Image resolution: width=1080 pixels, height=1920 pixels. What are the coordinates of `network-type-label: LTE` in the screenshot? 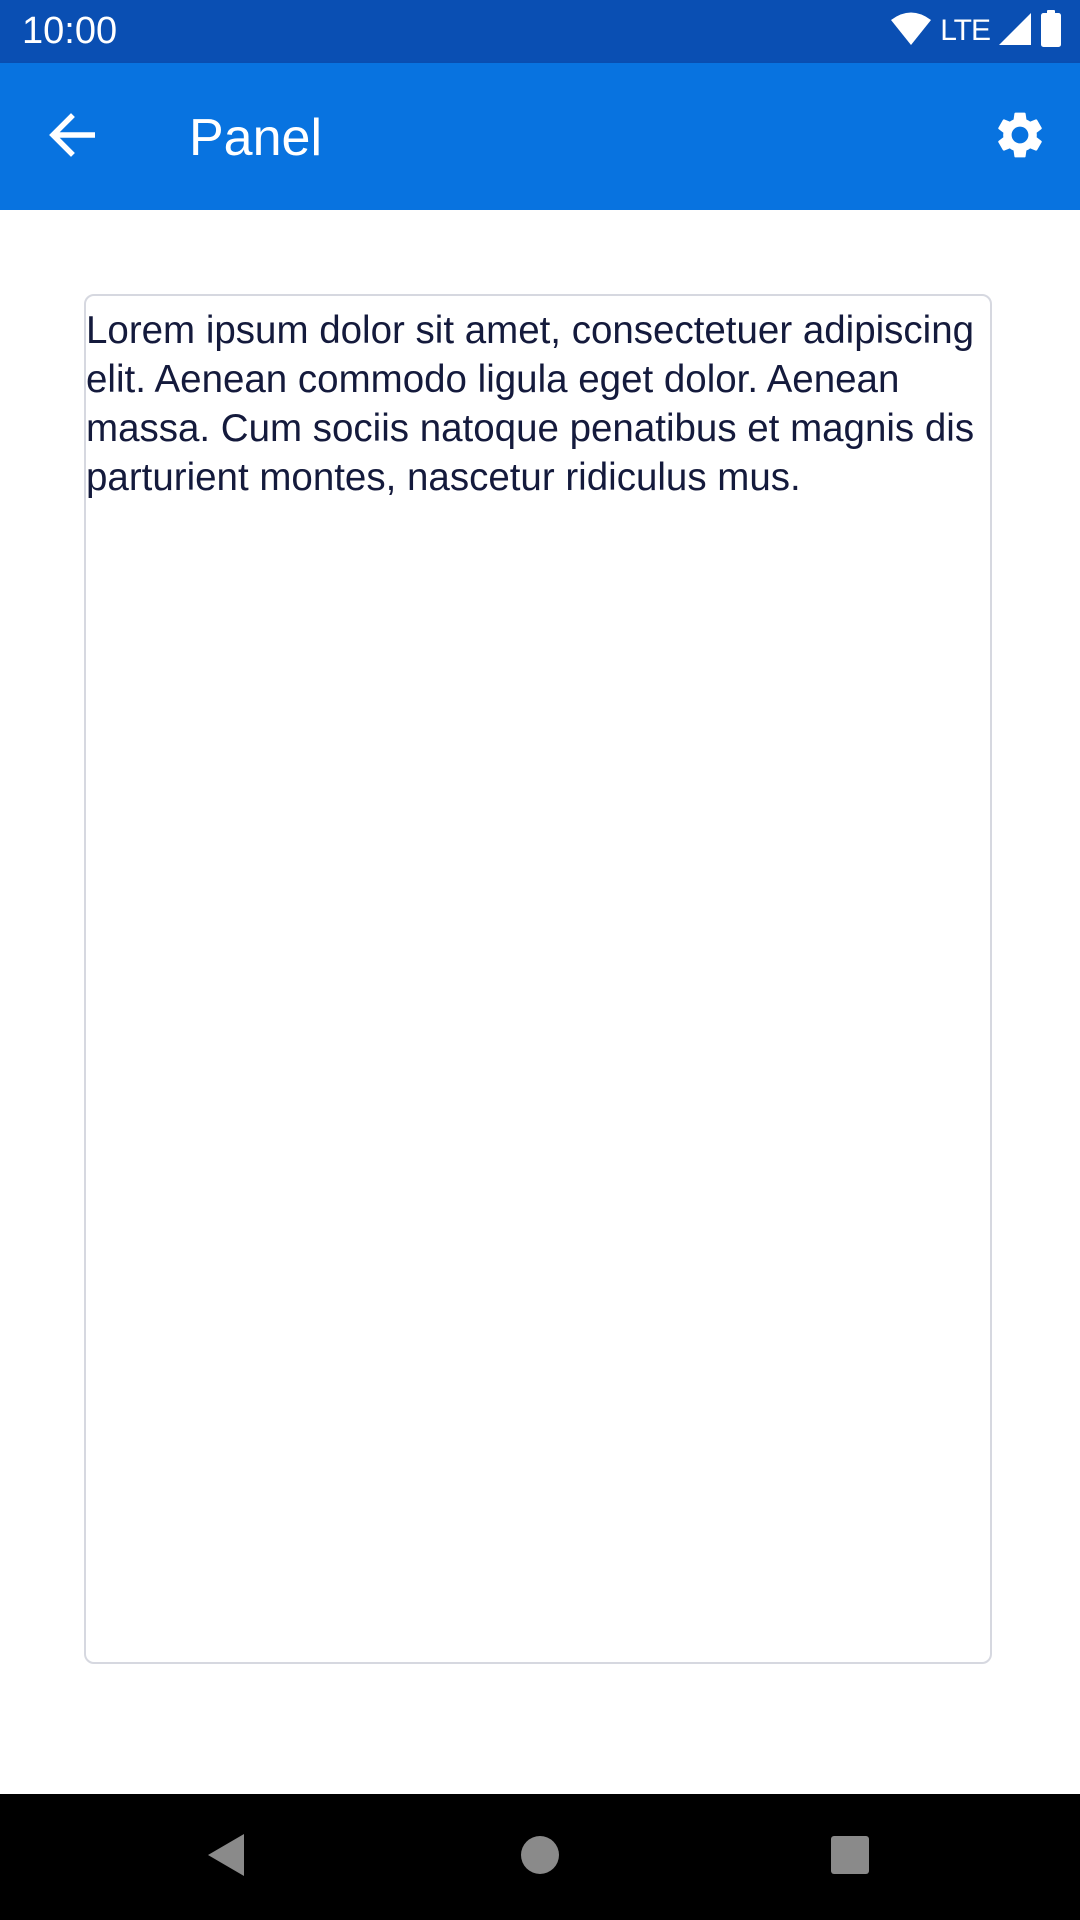 It's located at (965, 30).